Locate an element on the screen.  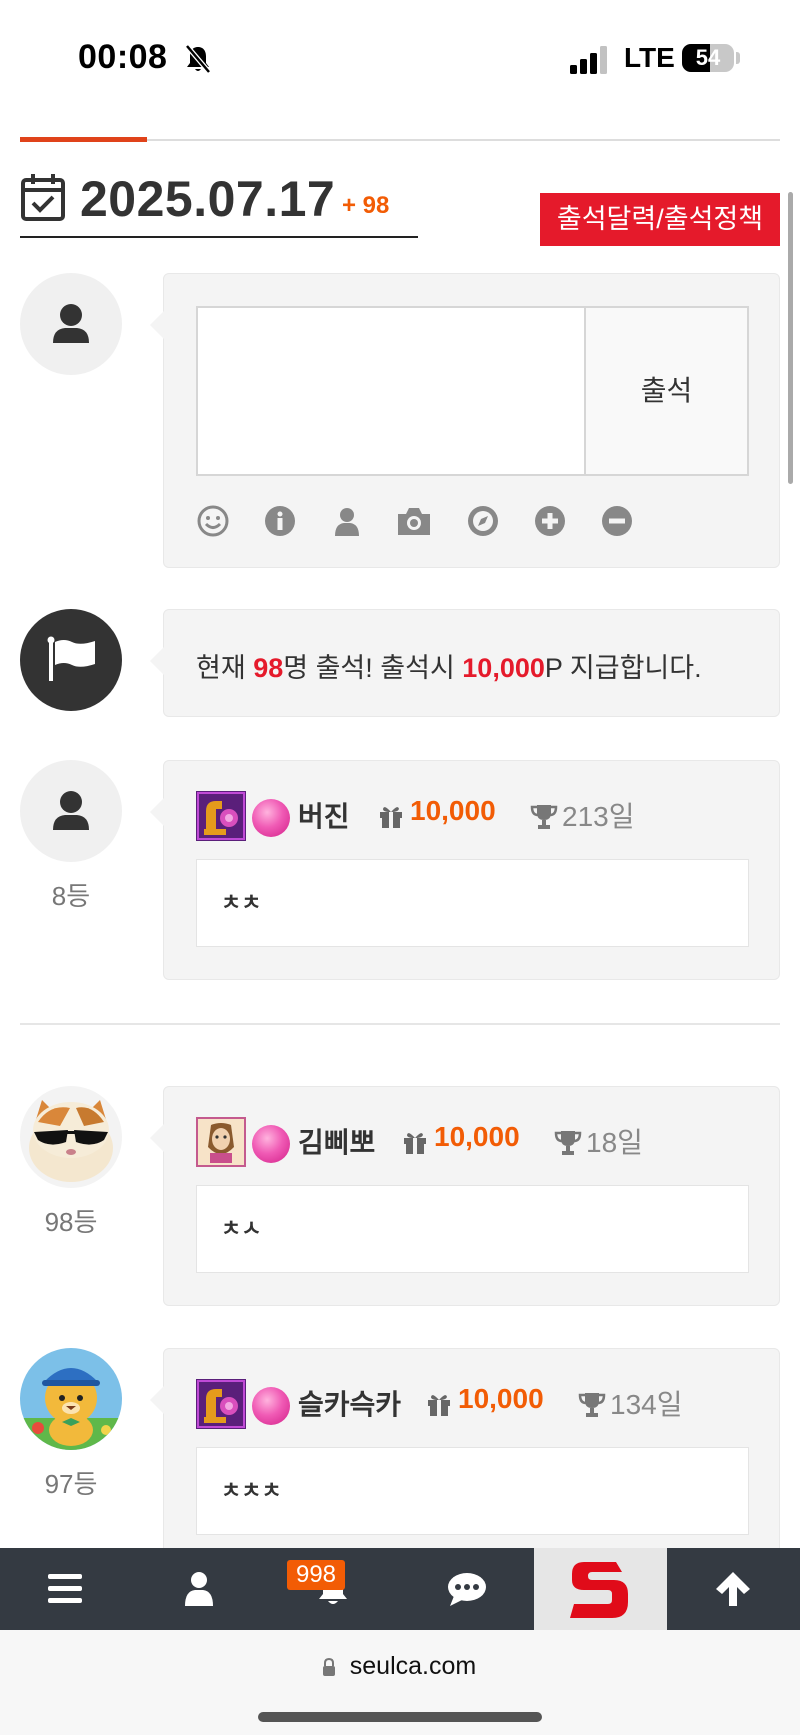
date-header: 2025.07.17 + 98 is located at coordinates (219, 203).